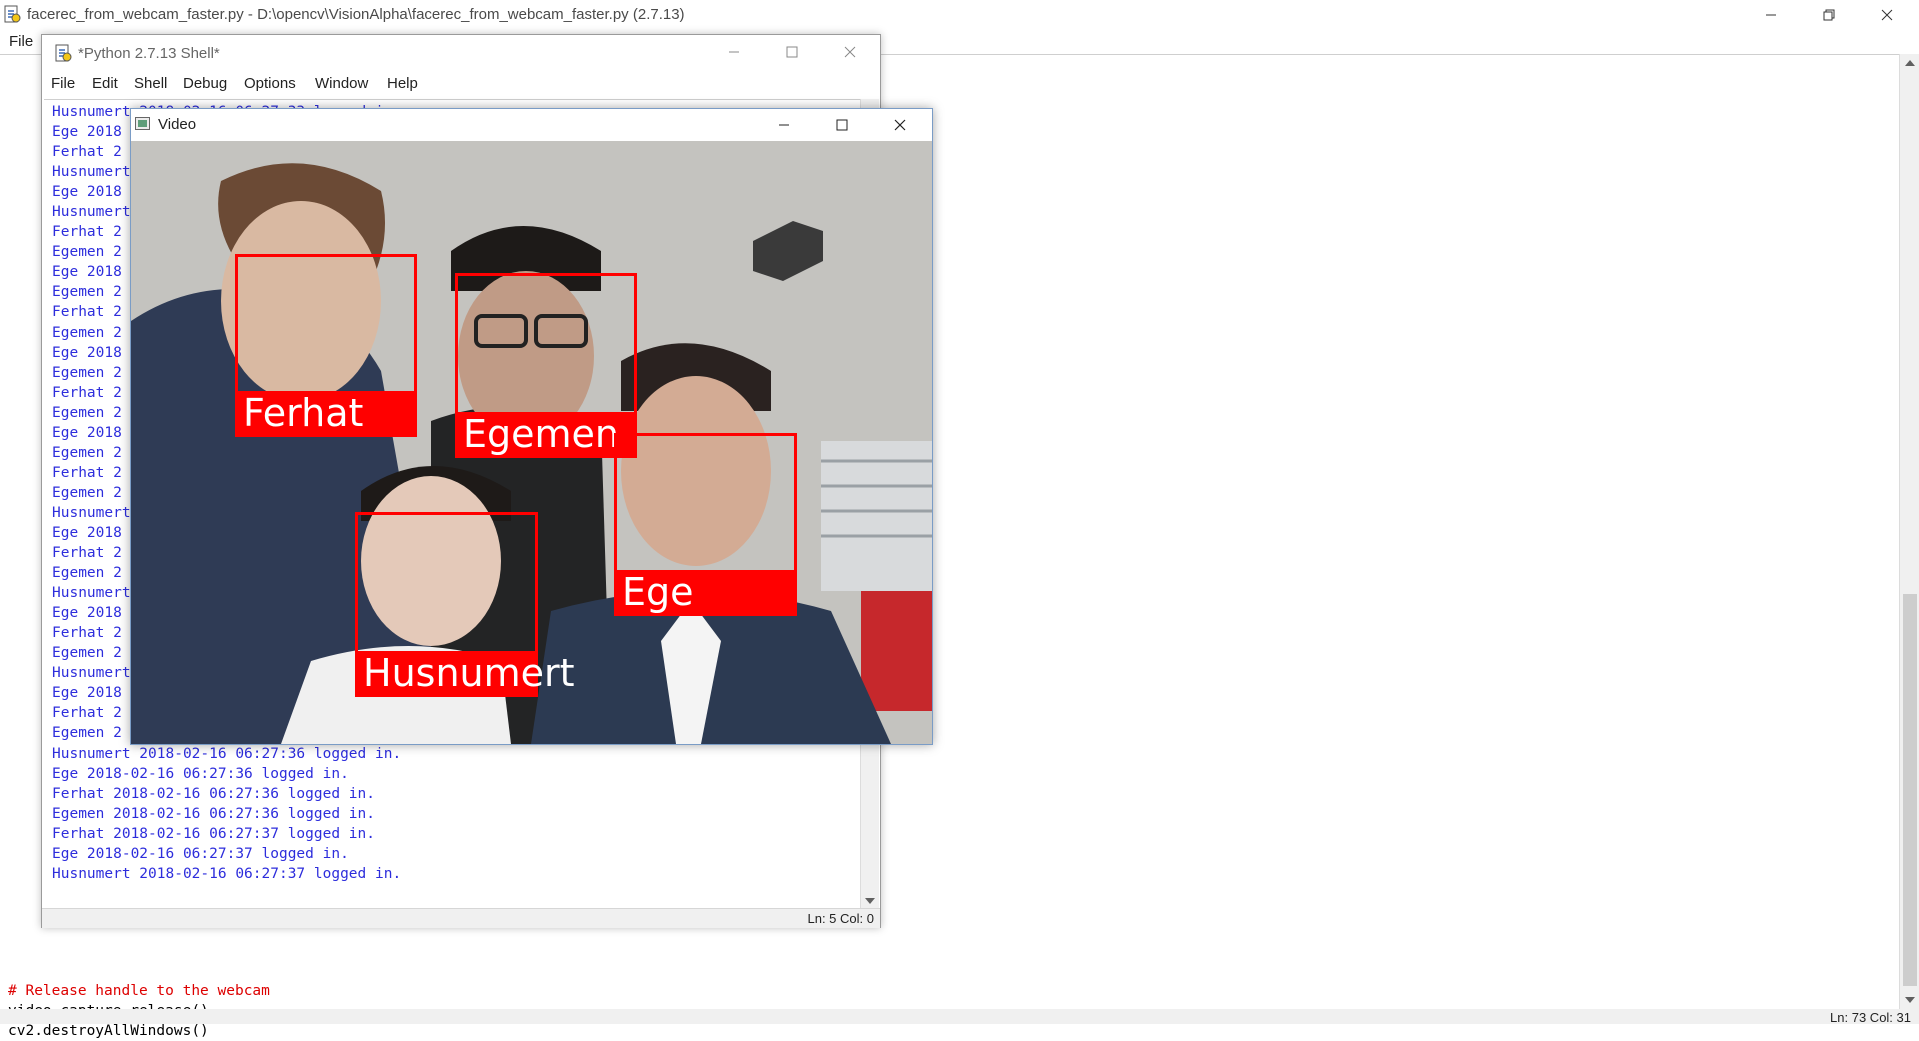 The image size is (1919, 1041). Describe the element at coordinates (214, 813) in the screenshot. I see `shell-output-line: Egemen 2018-02-16 06:27:36 logged in.` at that location.